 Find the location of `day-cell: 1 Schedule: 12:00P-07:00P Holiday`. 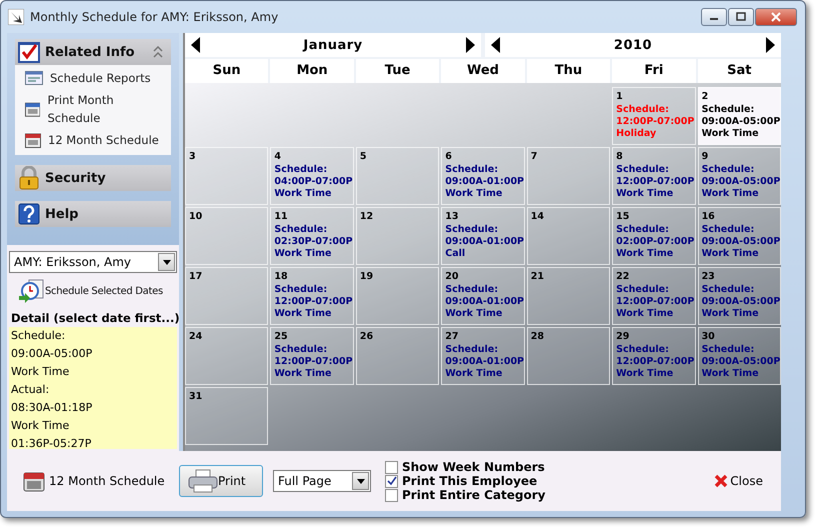

day-cell: 1 Schedule: 12:00P-07:00P Holiday is located at coordinates (654, 116).